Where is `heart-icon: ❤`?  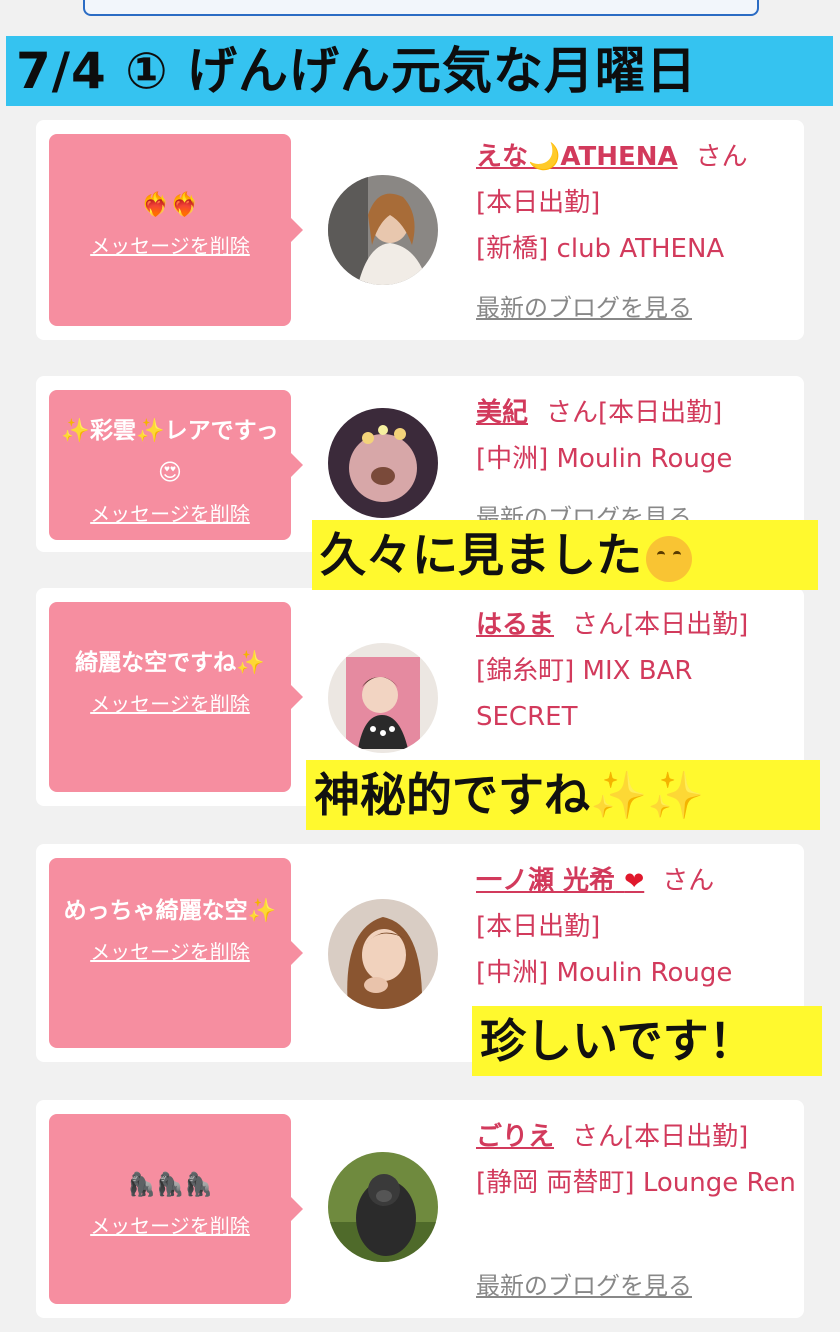
heart-icon: ❤ is located at coordinates (634, 881).